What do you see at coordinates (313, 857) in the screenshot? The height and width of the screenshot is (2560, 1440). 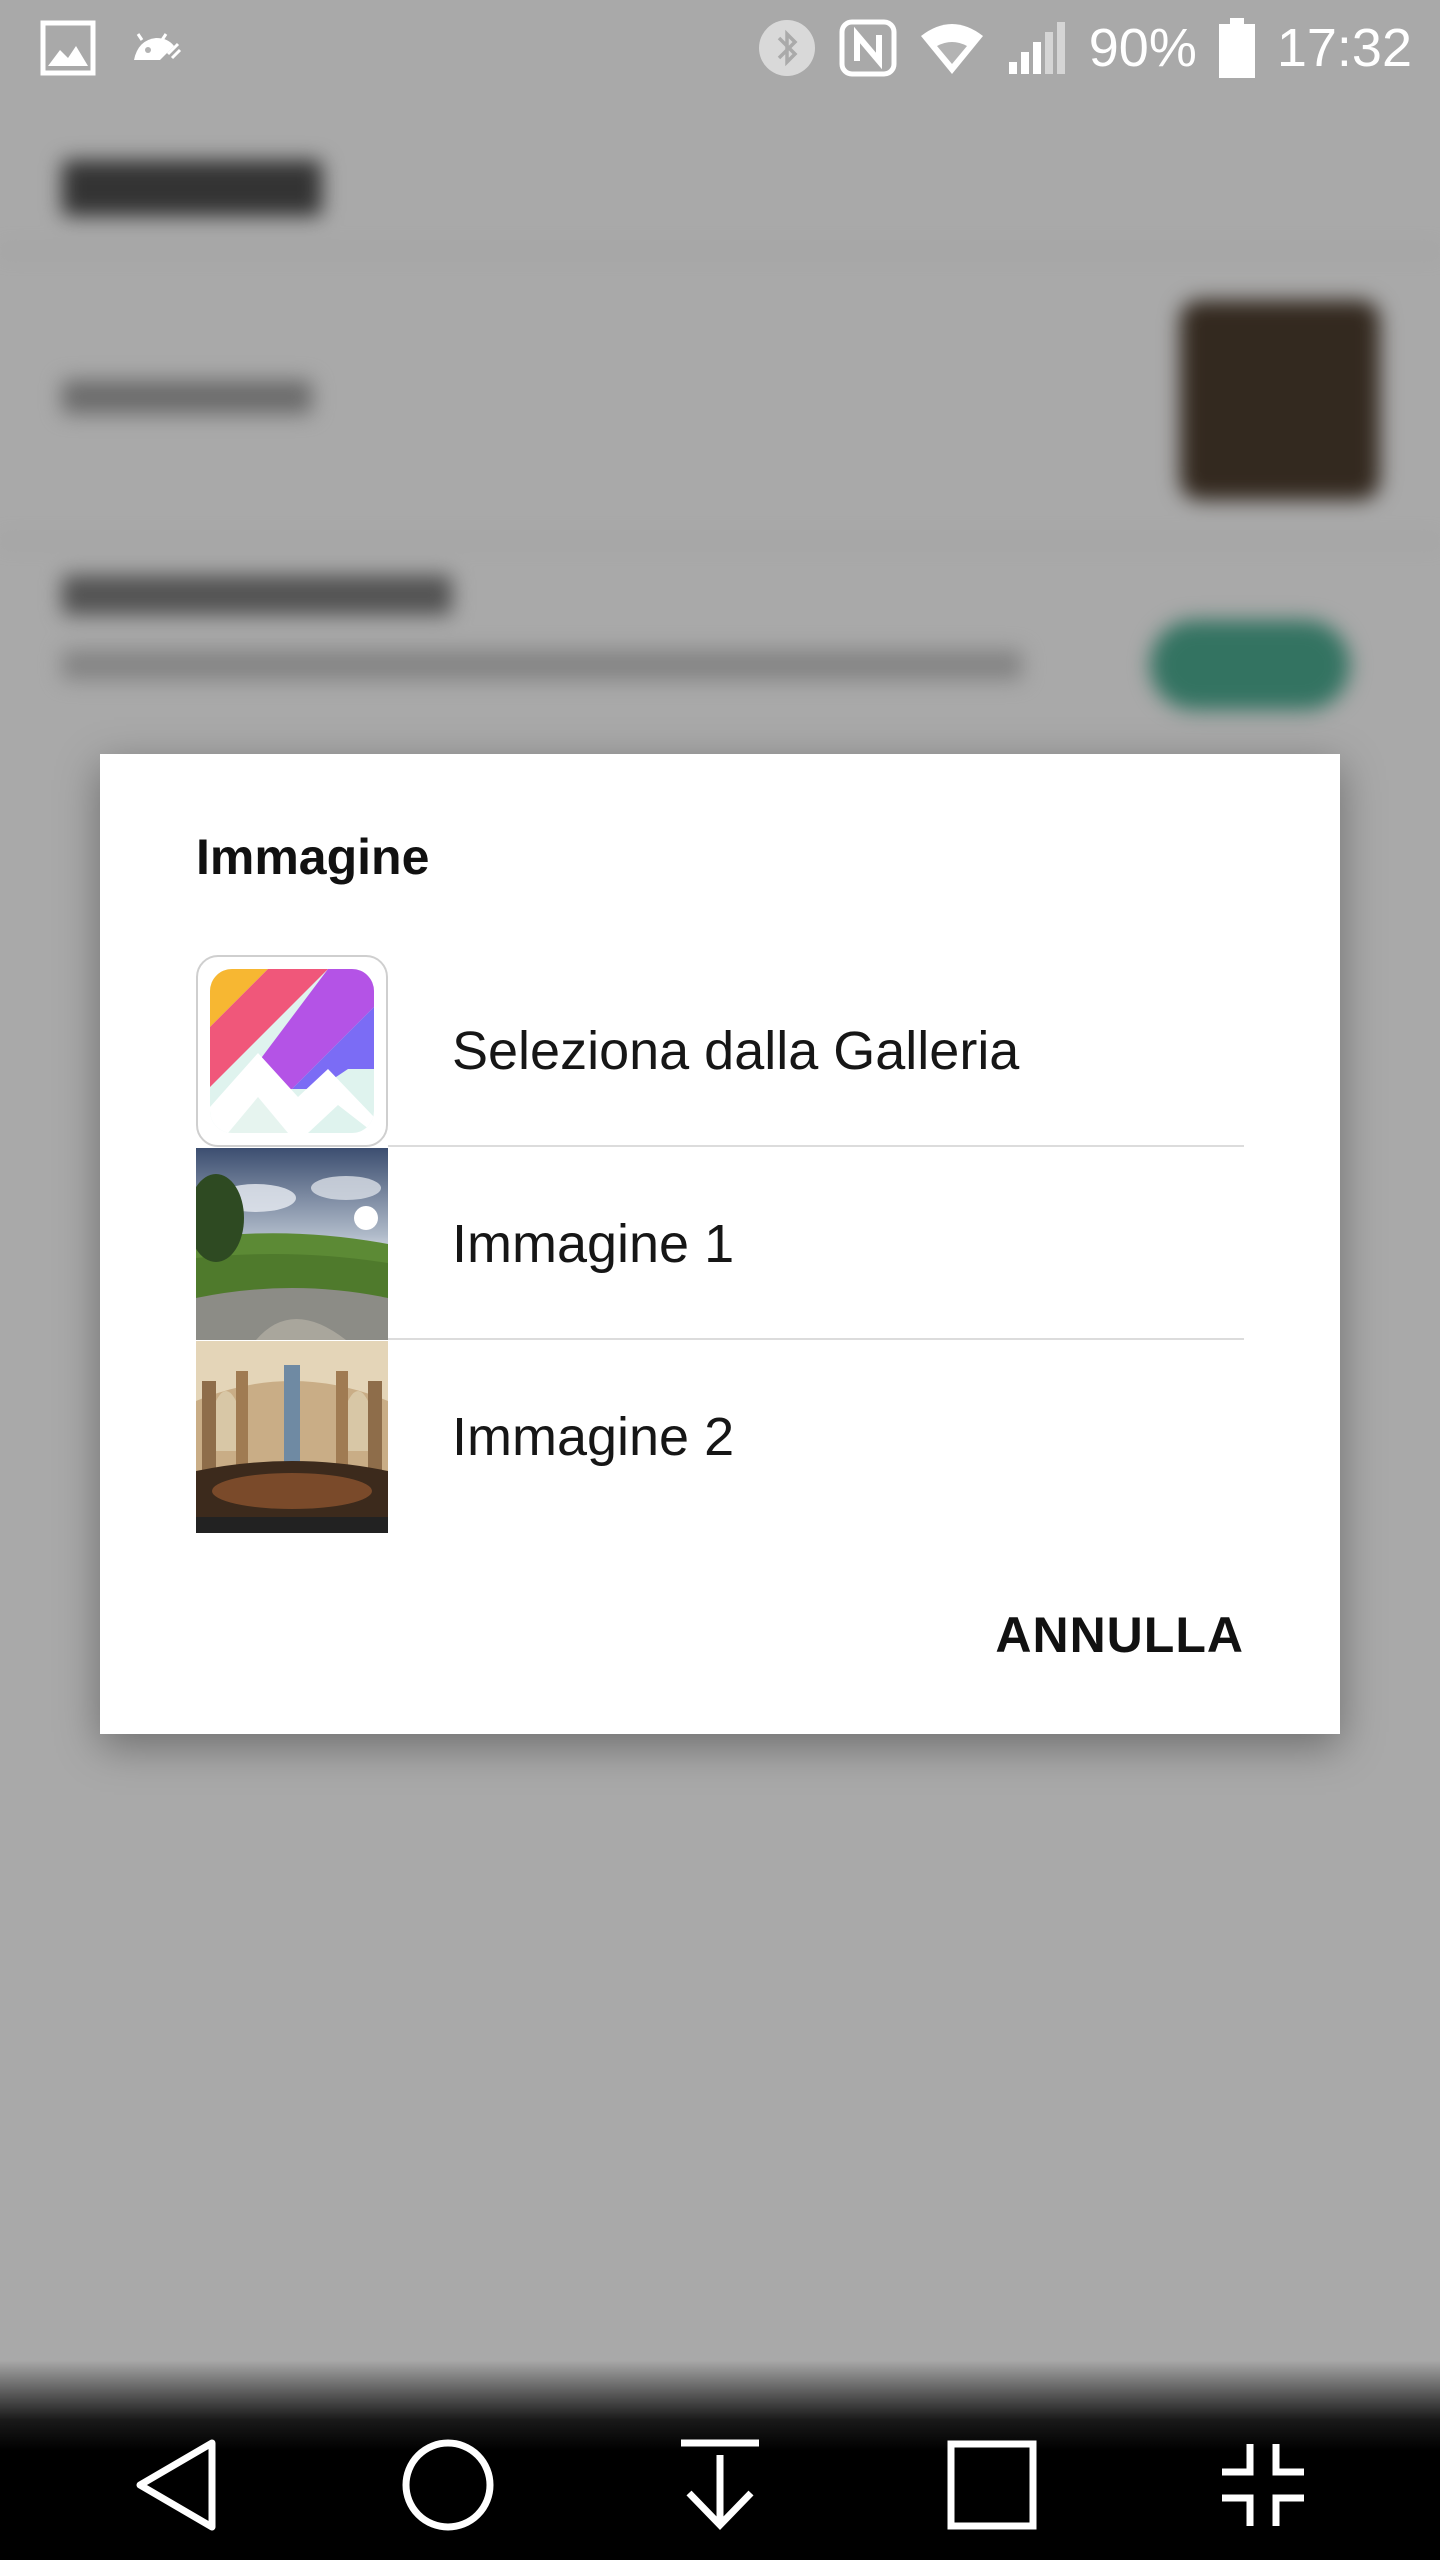 I see `dialog-title: Immagine` at bounding box center [313, 857].